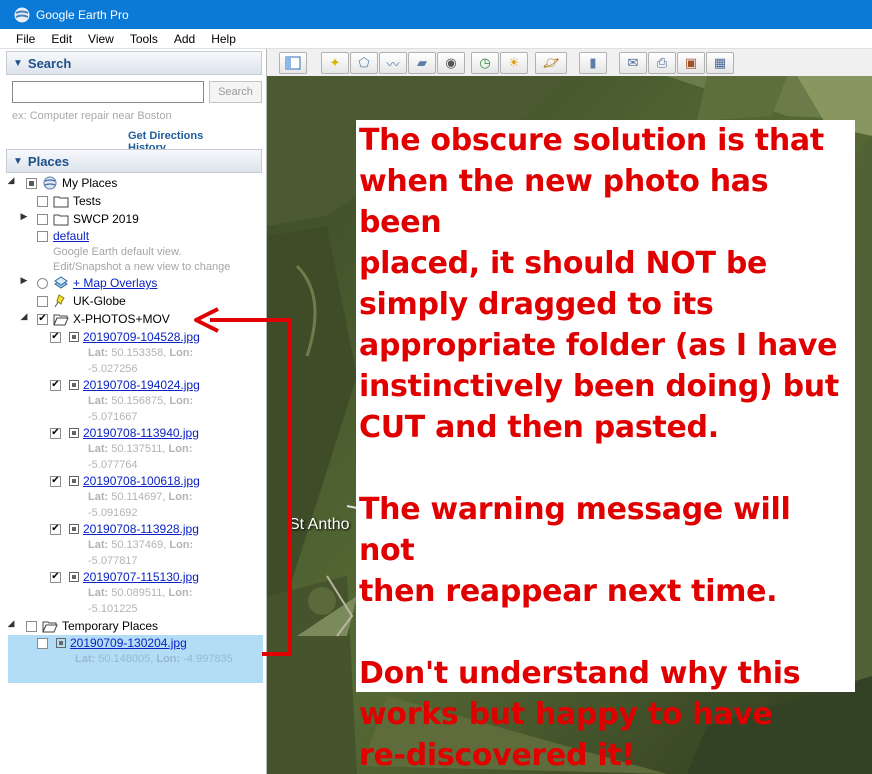  Describe the element at coordinates (221, 39) in the screenshot. I see `menu-help: Help` at that location.